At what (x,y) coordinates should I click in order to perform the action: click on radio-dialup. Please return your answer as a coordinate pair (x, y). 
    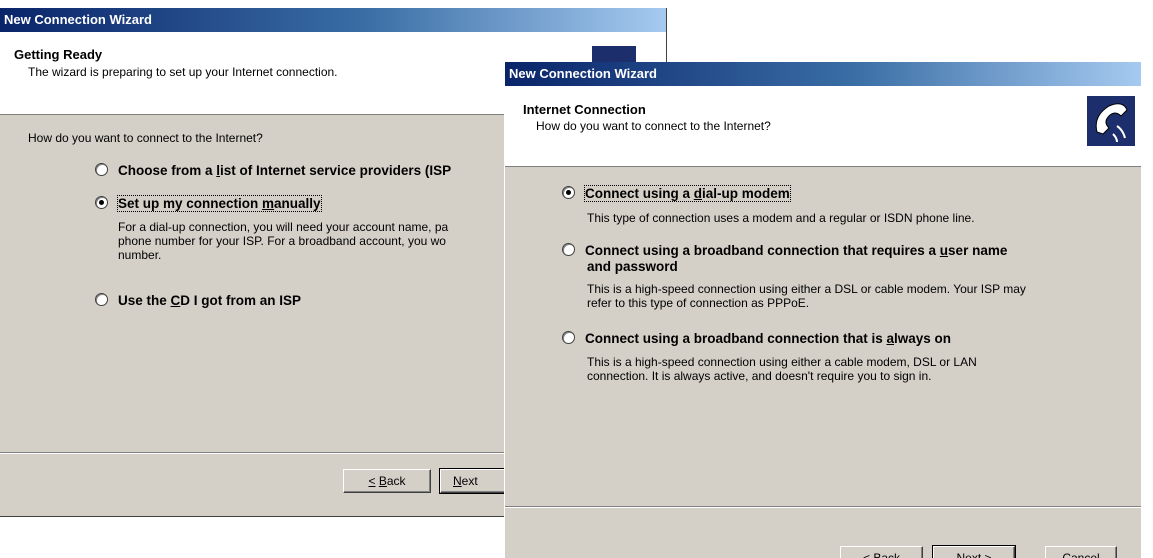
    Looking at the image, I should click on (568, 192).